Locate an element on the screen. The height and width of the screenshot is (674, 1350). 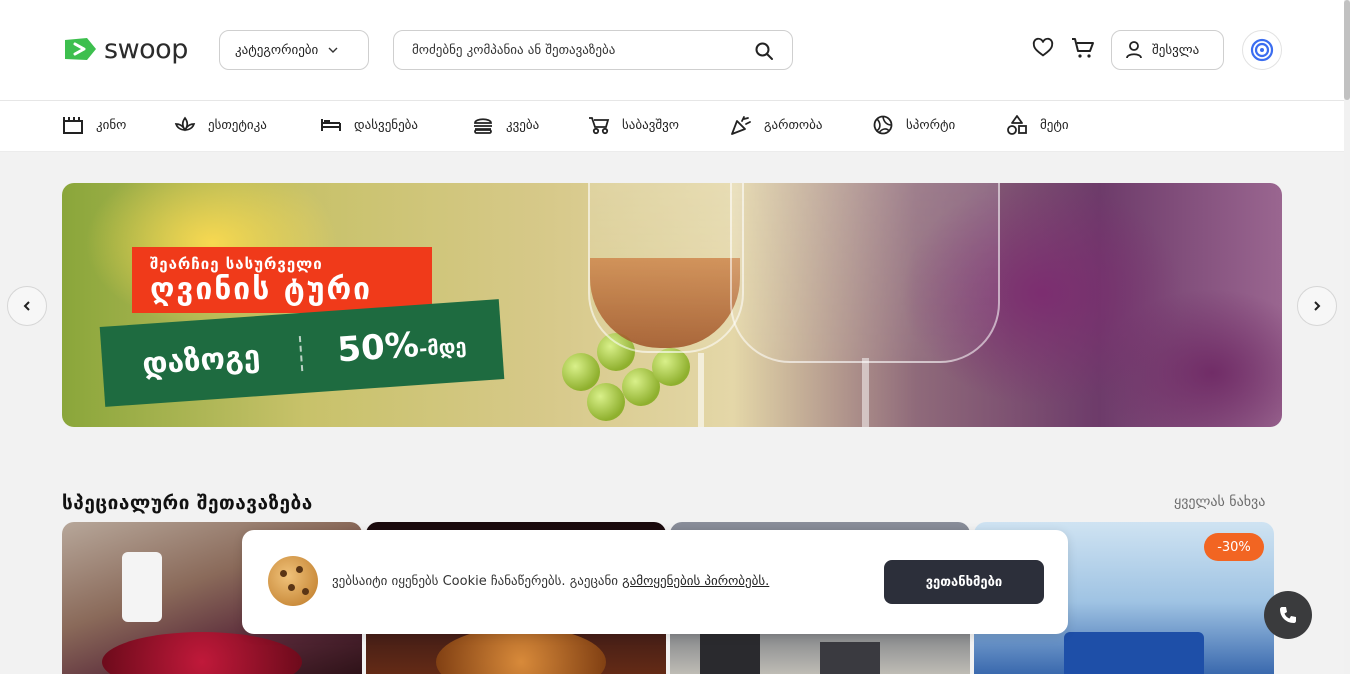
see-all-link: ყველას ნახვა is located at coordinates (1219, 502).